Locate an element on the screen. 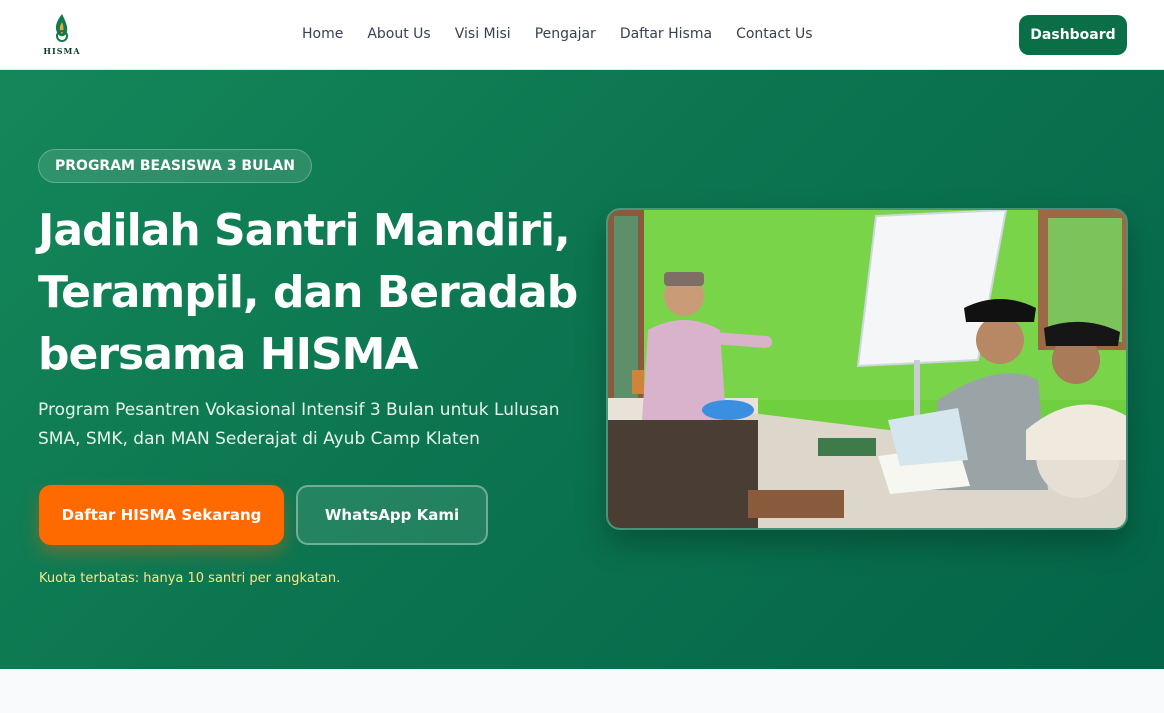 The width and height of the screenshot is (1164, 713). nav-visi-misi: Visi Misi is located at coordinates (483, 34).